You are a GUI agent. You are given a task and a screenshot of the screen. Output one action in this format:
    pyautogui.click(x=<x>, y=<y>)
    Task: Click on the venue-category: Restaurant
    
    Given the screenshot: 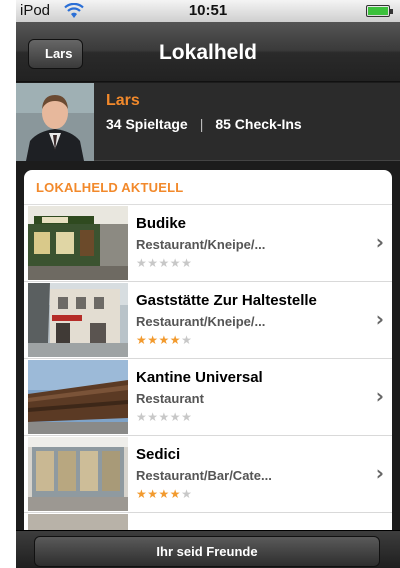 What is the action you would take?
    pyautogui.click(x=170, y=398)
    